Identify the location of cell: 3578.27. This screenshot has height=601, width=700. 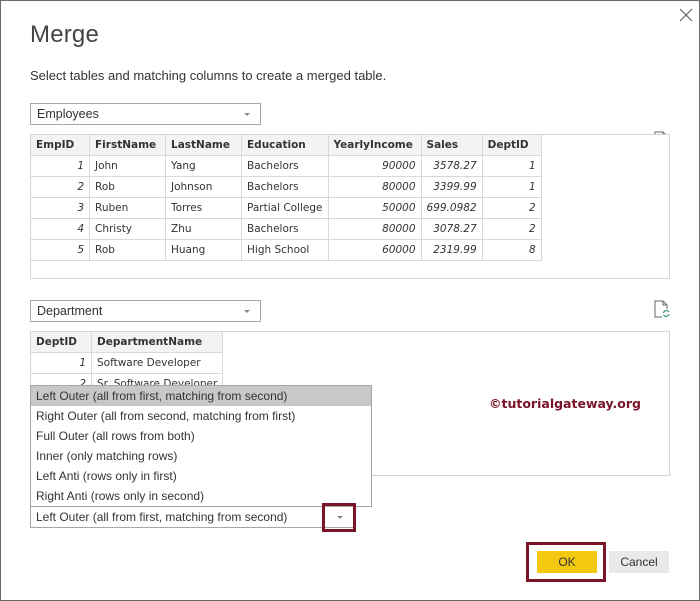
(451, 166).